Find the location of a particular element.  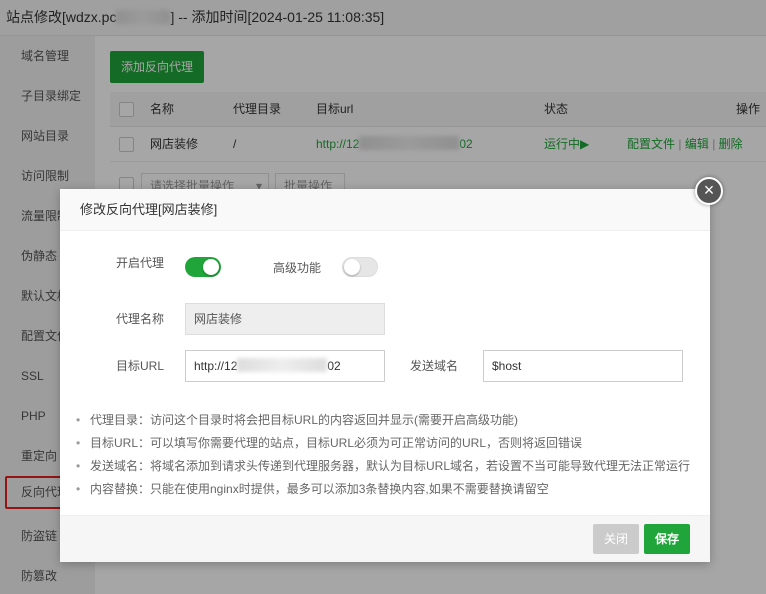

tip-proxy-dir: 代理目录：访问这个目录时将会把目标URL的内容返回并显示(需要开启高级功能) is located at coordinates (391, 420).